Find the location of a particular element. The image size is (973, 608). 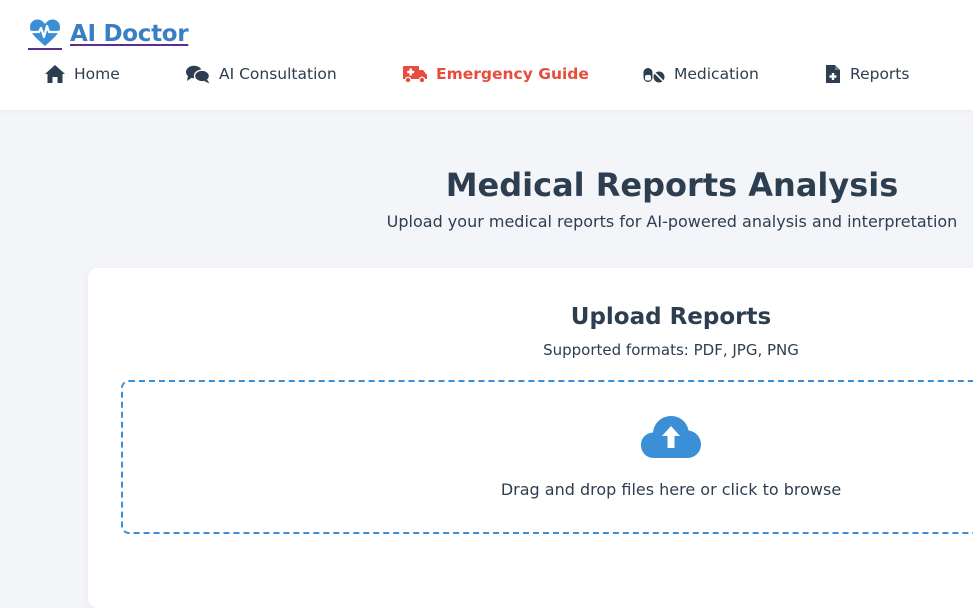

heartbeat-icon is located at coordinates (45, 34).